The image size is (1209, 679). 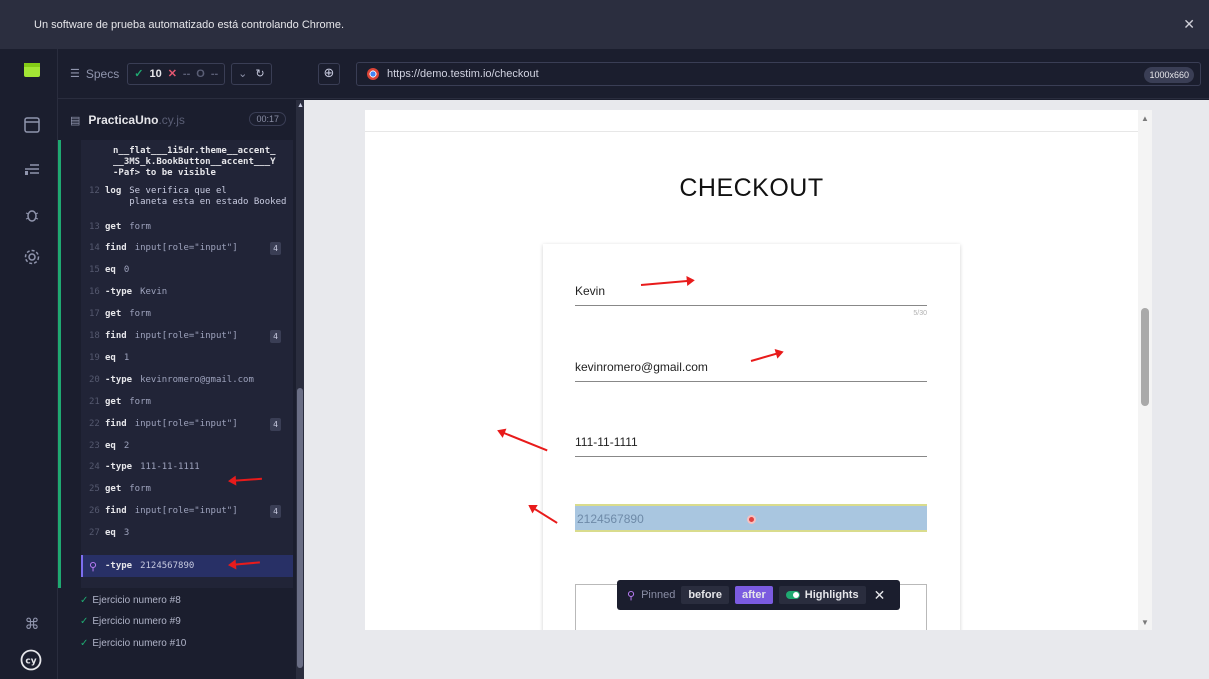 I want to click on command-number: 12, so click(x=94, y=191).